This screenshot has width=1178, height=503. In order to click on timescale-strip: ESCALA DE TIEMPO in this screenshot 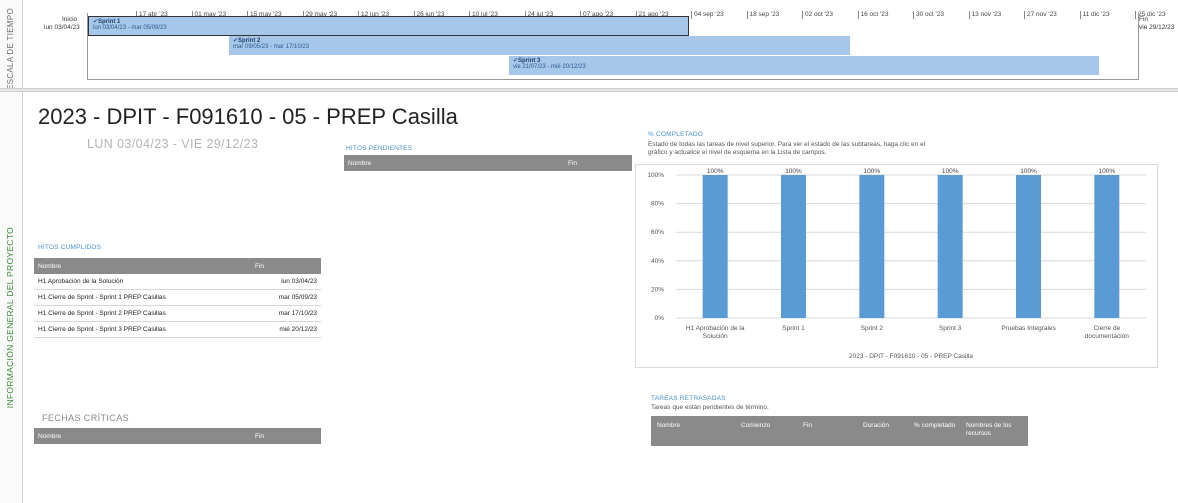, I will do `click(11, 45)`.